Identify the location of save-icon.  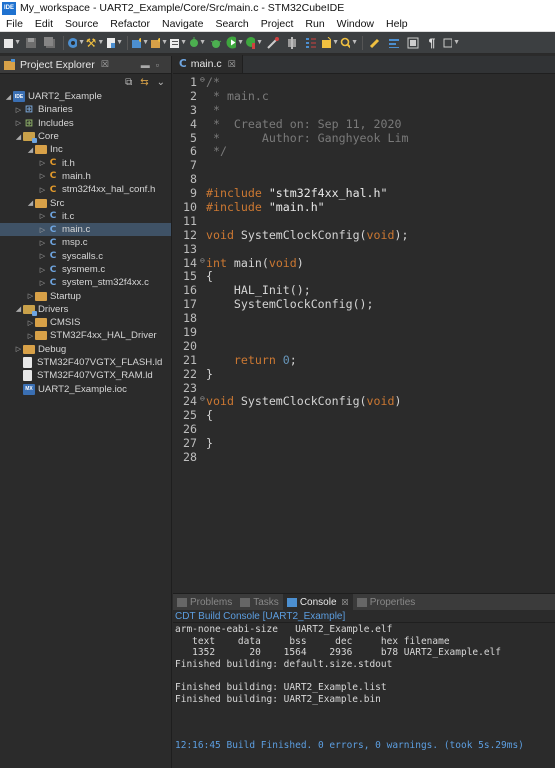
(31, 43).